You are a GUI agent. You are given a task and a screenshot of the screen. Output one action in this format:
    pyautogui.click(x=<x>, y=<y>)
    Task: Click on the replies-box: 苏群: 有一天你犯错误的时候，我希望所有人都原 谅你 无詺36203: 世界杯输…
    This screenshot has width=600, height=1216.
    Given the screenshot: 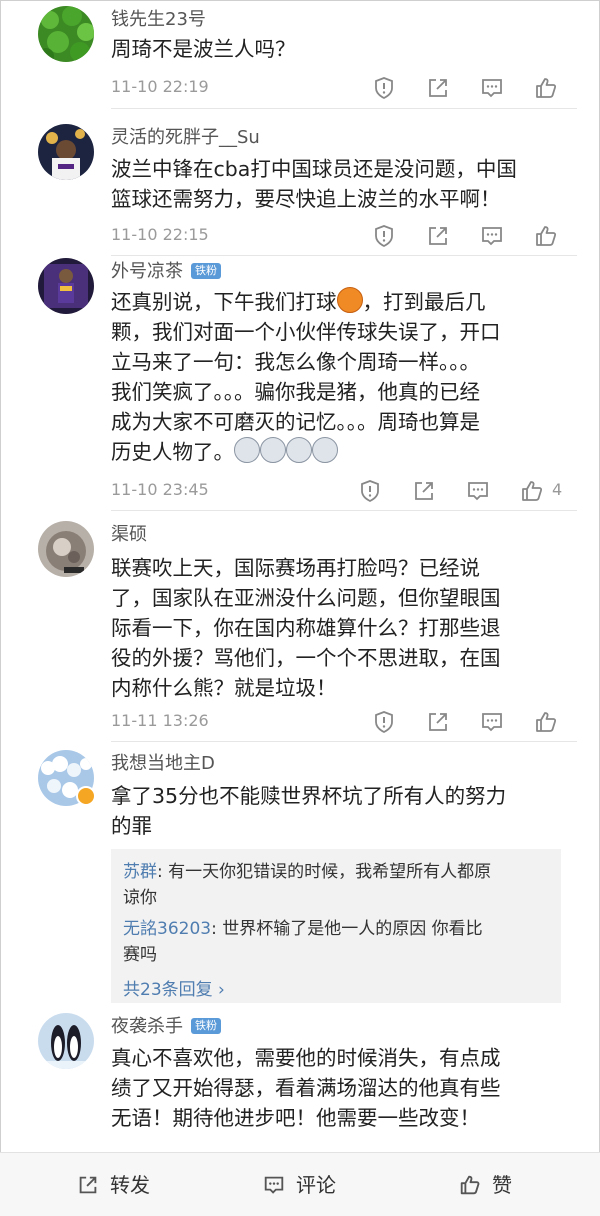 What is the action you would take?
    pyautogui.click(x=336, y=926)
    